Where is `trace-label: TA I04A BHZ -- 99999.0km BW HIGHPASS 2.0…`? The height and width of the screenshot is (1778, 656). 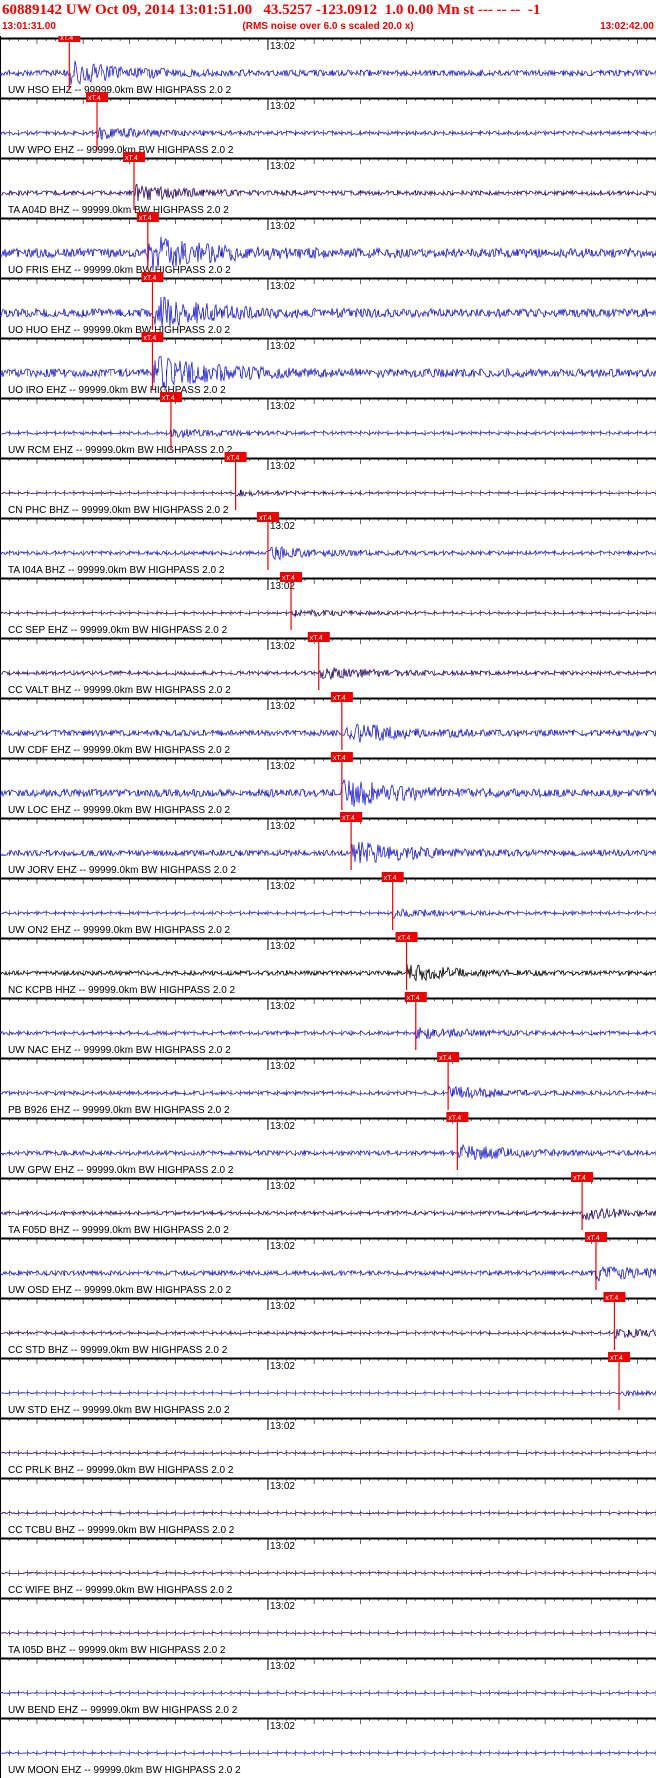
trace-label: TA I04A BHZ -- 99999.0km BW HIGHPASS 2.0… is located at coordinates (116, 570).